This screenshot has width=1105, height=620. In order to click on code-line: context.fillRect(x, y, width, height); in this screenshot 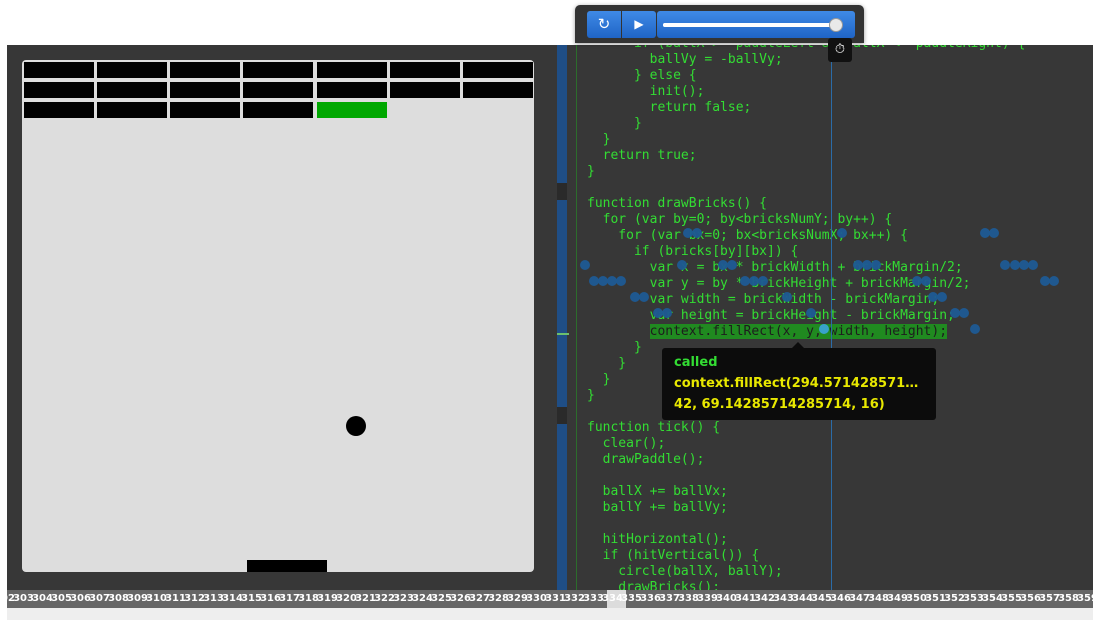, I will do `click(767, 331)`.